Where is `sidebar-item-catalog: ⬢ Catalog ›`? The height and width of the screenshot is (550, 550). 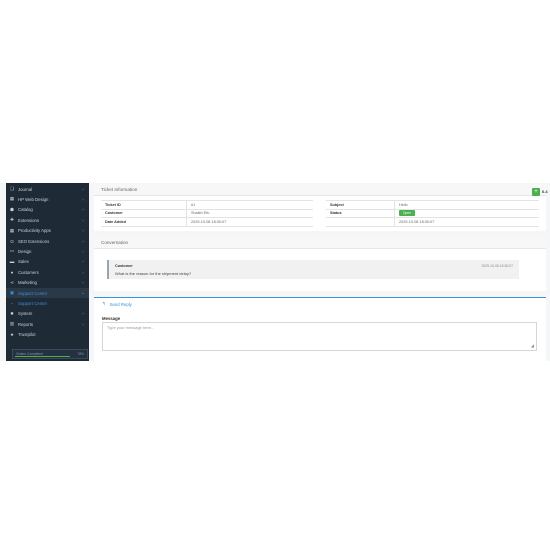 sidebar-item-catalog: ⬢ Catalog › is located at coordinates (47, 210).